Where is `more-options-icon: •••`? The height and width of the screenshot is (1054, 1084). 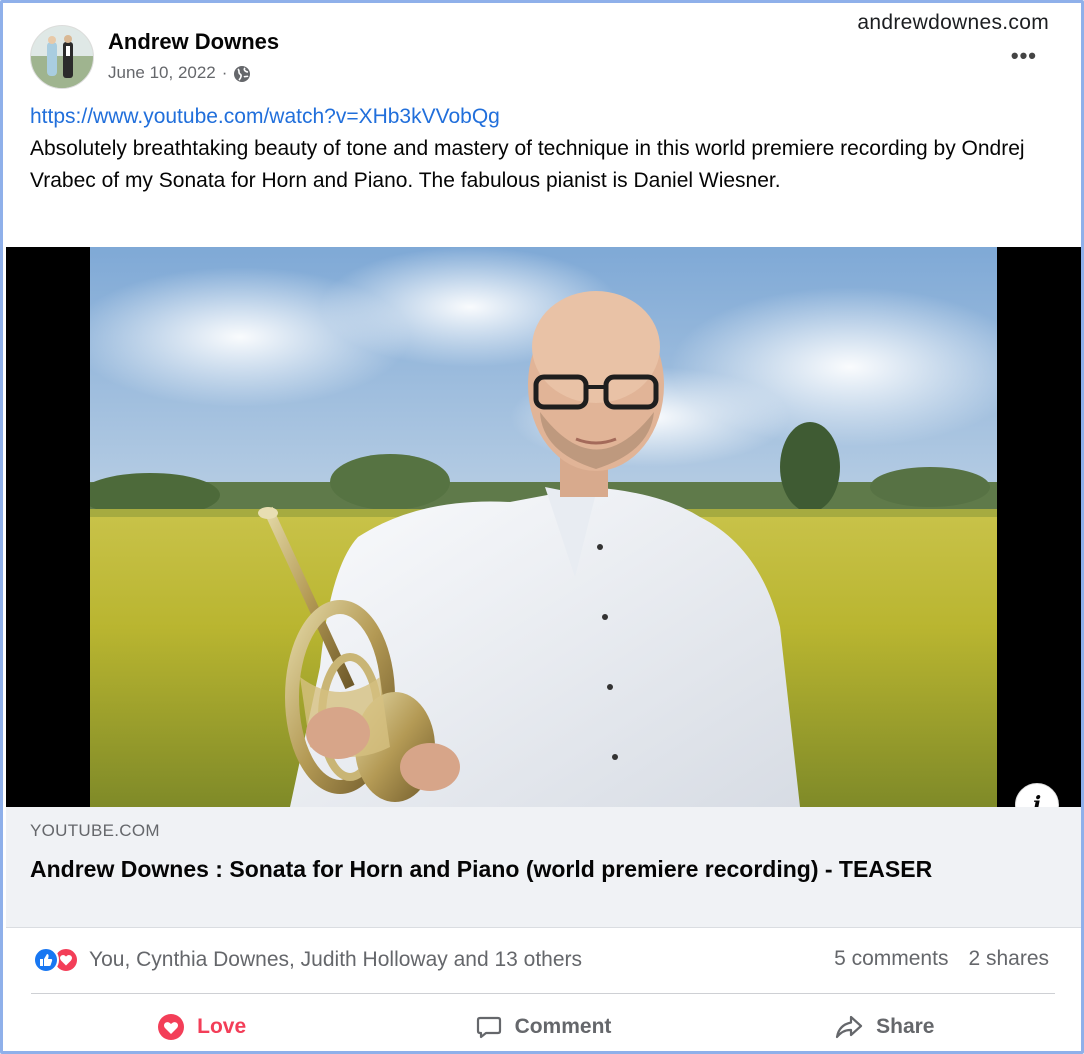
more-options-icon: ••• is located at coordinates (1024, 56).